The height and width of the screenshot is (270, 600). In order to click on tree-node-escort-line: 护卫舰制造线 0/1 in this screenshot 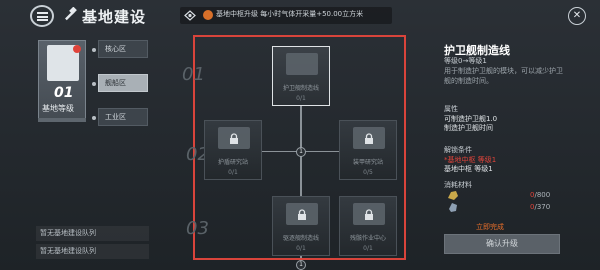, I will do `click(301, 76)`.